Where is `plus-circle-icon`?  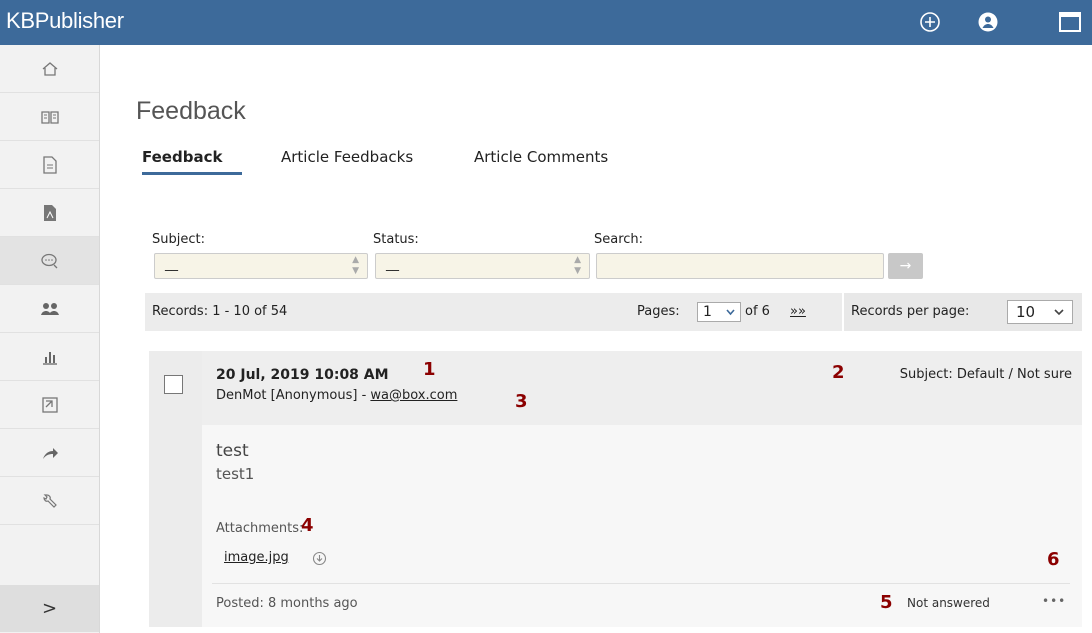 plus-circle-icon is located at coordinates (930, 22).